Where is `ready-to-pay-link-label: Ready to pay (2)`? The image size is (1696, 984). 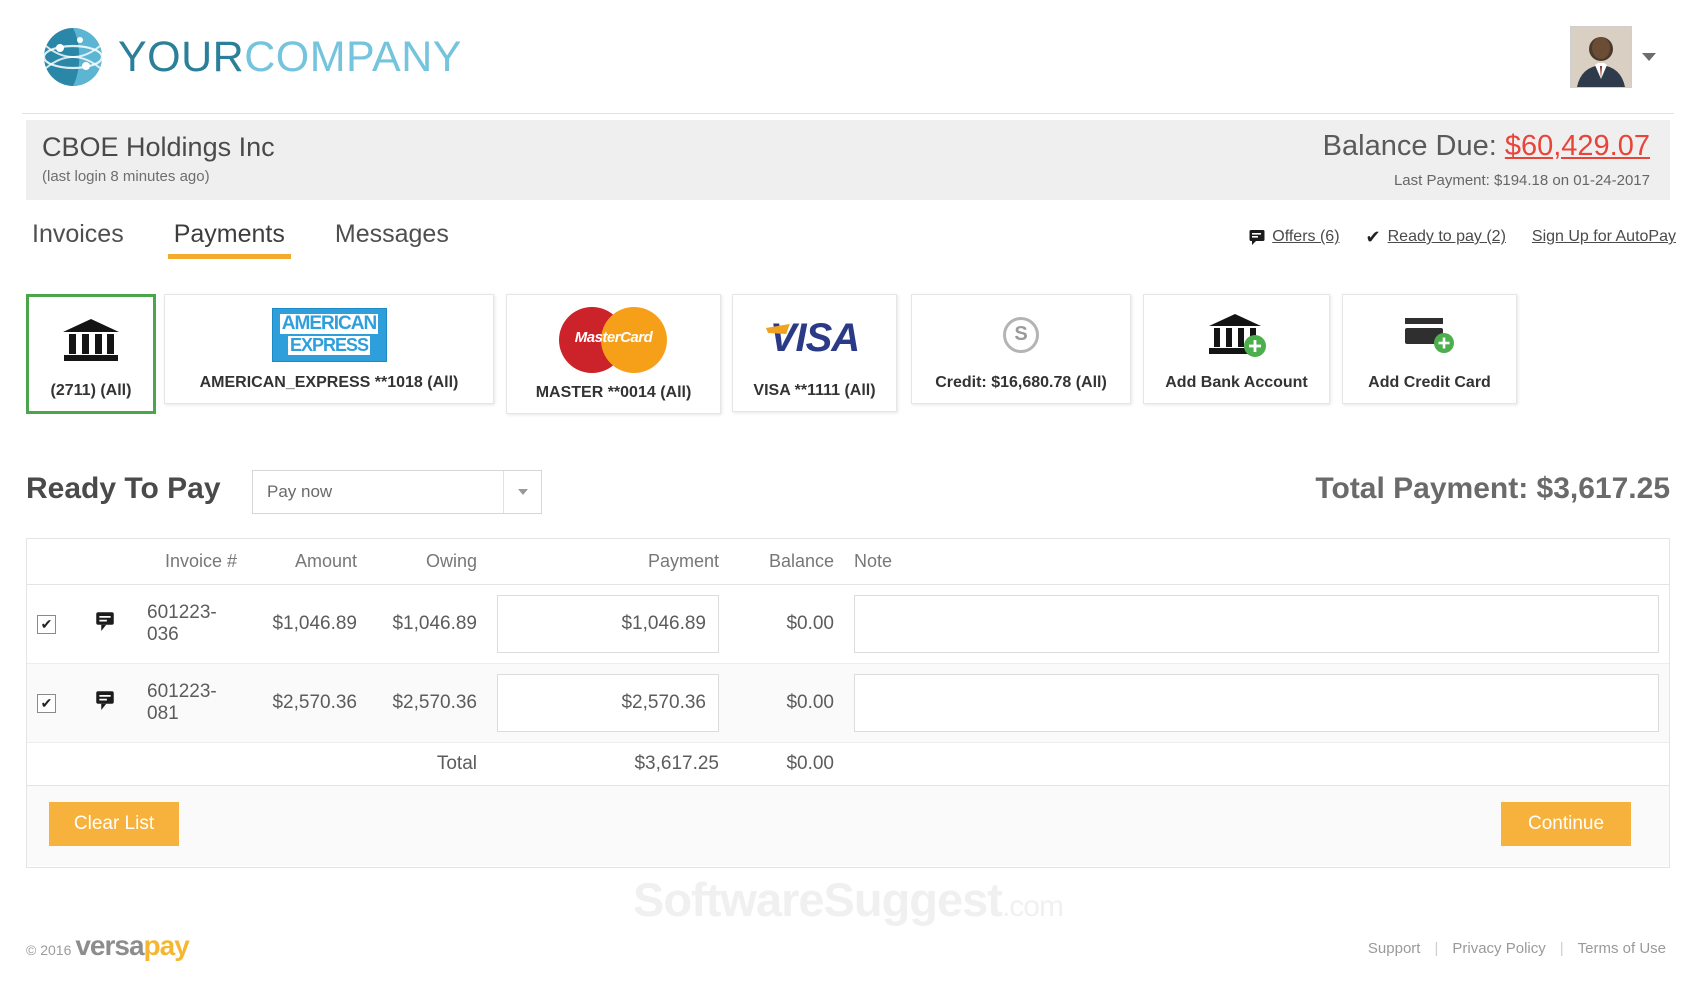
ready-to-pay-link-label: Ready to pay (2) is located at coordinates (1446, 236).